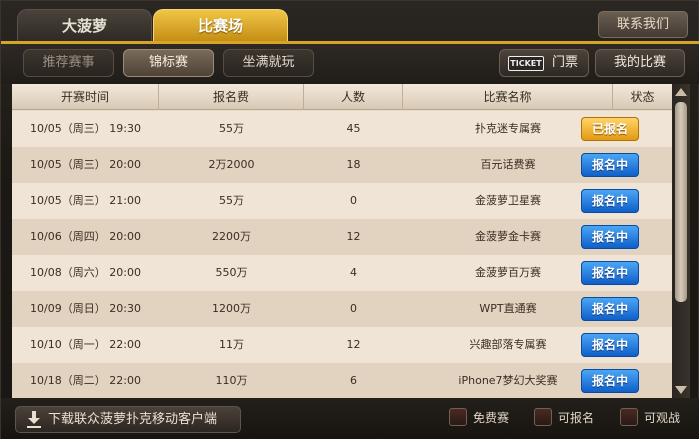 Image resolution: width=699 pixels, height=439 pixels. Describe the element at coordinates (526, 63) in the screenshot. I see `ticket-icon: TICKET` at that location.